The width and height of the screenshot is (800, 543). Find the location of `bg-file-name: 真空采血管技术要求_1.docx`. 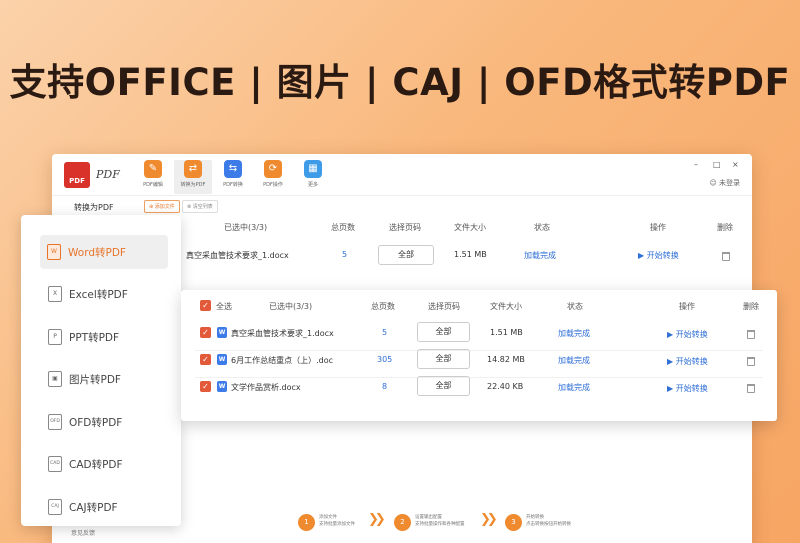

bg-file-name: 真空采血管技术要求_1.docx is located at coordinates (237, 255).